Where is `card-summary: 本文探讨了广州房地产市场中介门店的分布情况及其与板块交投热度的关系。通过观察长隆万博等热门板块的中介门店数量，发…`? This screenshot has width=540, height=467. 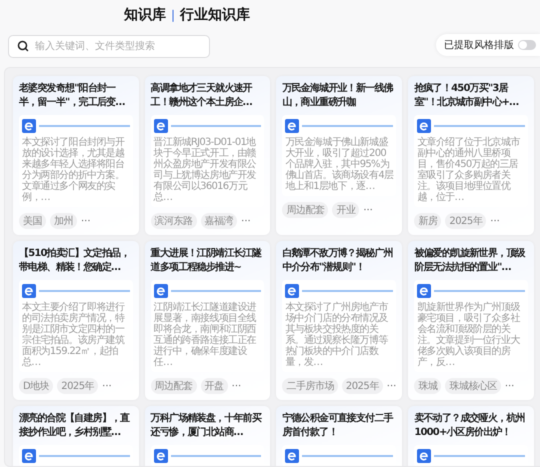
card-summary: 本文探讨了广州房地产市场中介门店的分布情况及其与板块交投热度的关系。通过观察长隆万博等热门板块的中介门店数量，发… is located at coordinates (337, 335).